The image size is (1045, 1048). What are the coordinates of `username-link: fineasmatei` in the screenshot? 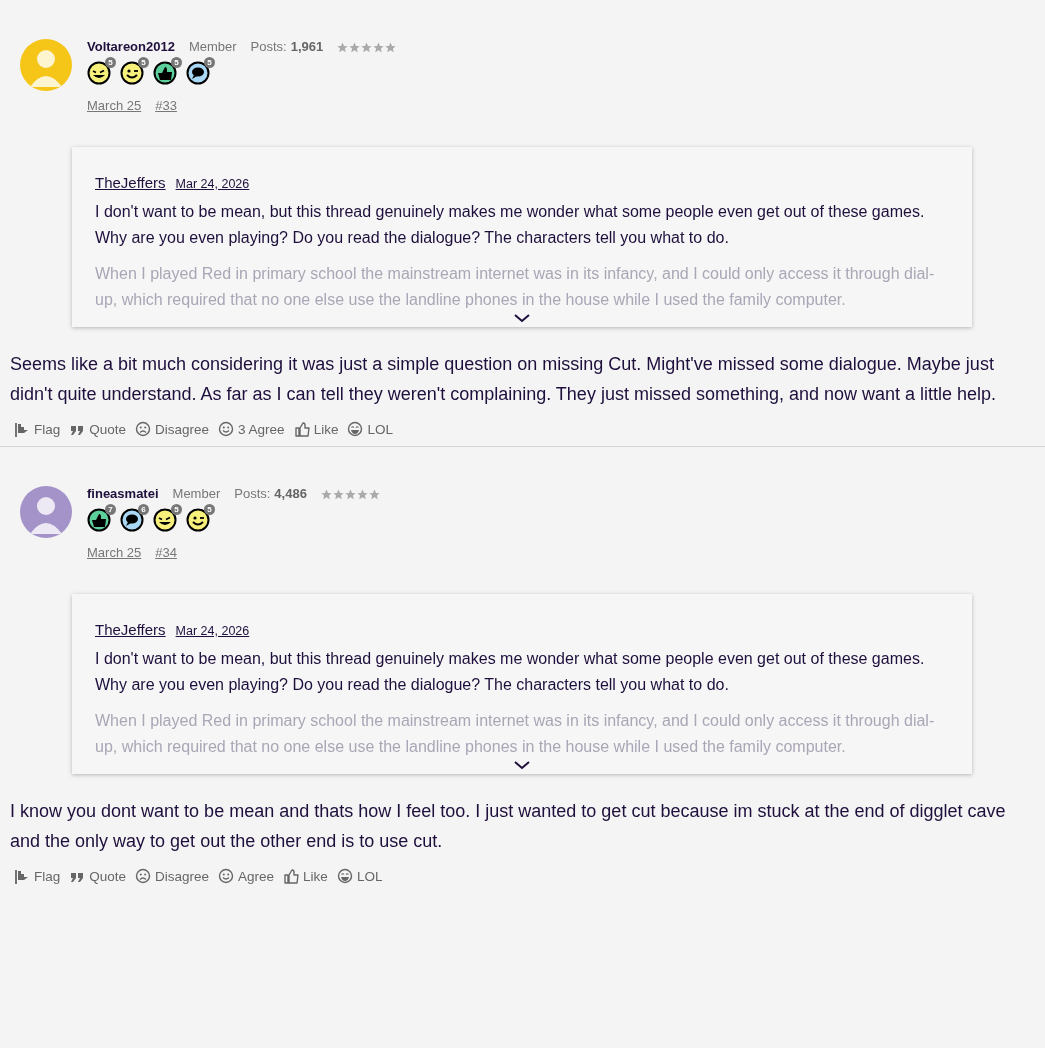 It's located at (123, 494).